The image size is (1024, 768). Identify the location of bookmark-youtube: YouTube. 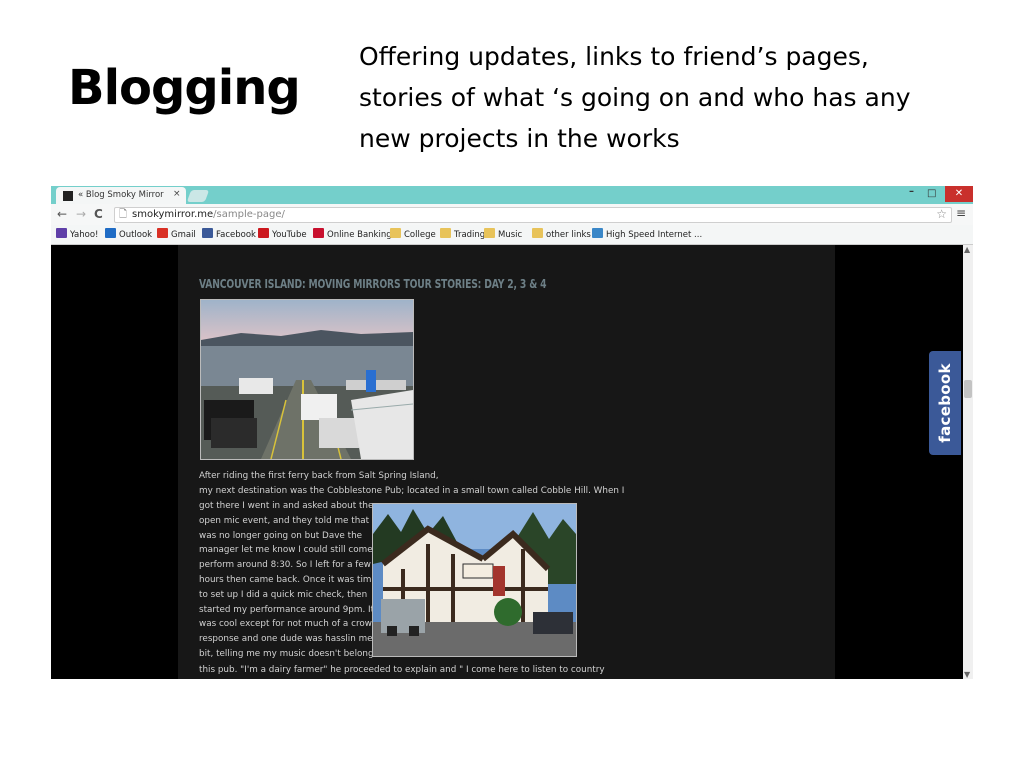
(282, 234).